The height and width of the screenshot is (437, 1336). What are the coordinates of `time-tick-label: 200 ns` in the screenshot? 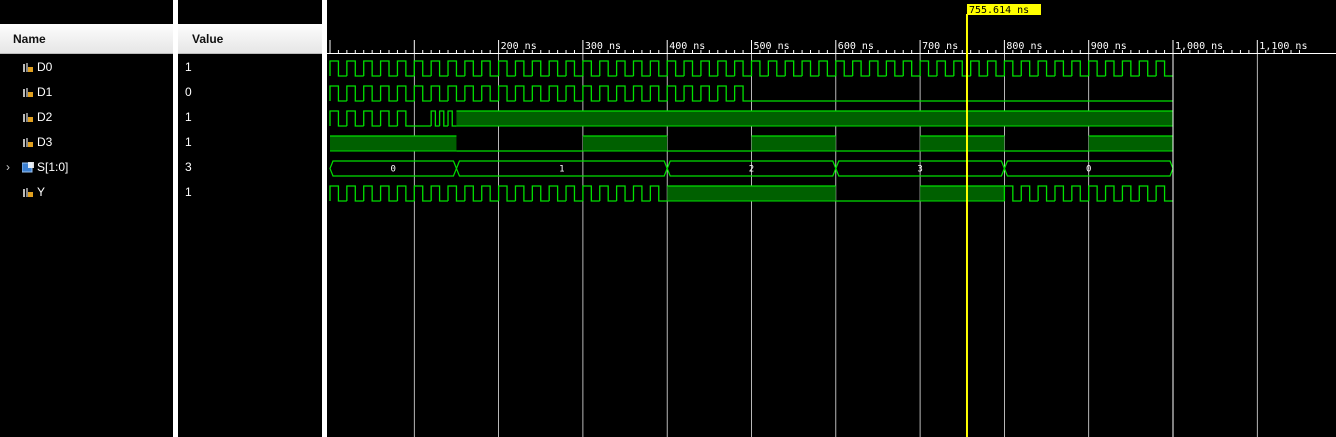 It's located at (519, 46).